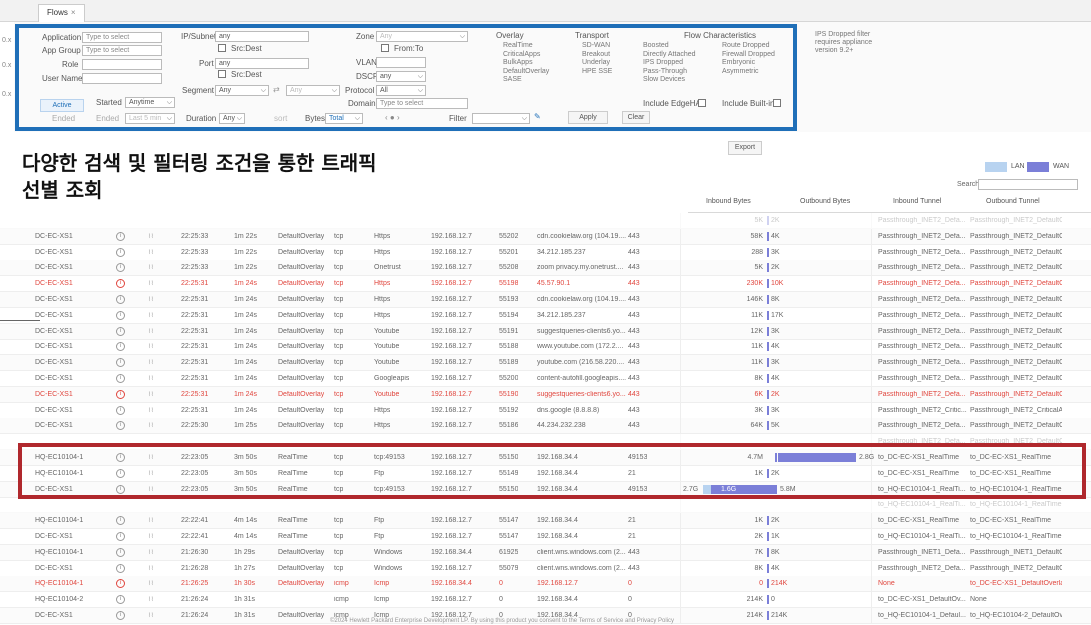 Image resolution: width=1091 pixels, height=625 pixels. What do you see at coordinates (886, 584) in the screenshot?
I see `inbound-tunnel-cell: None` at bounding box center [886, 584].